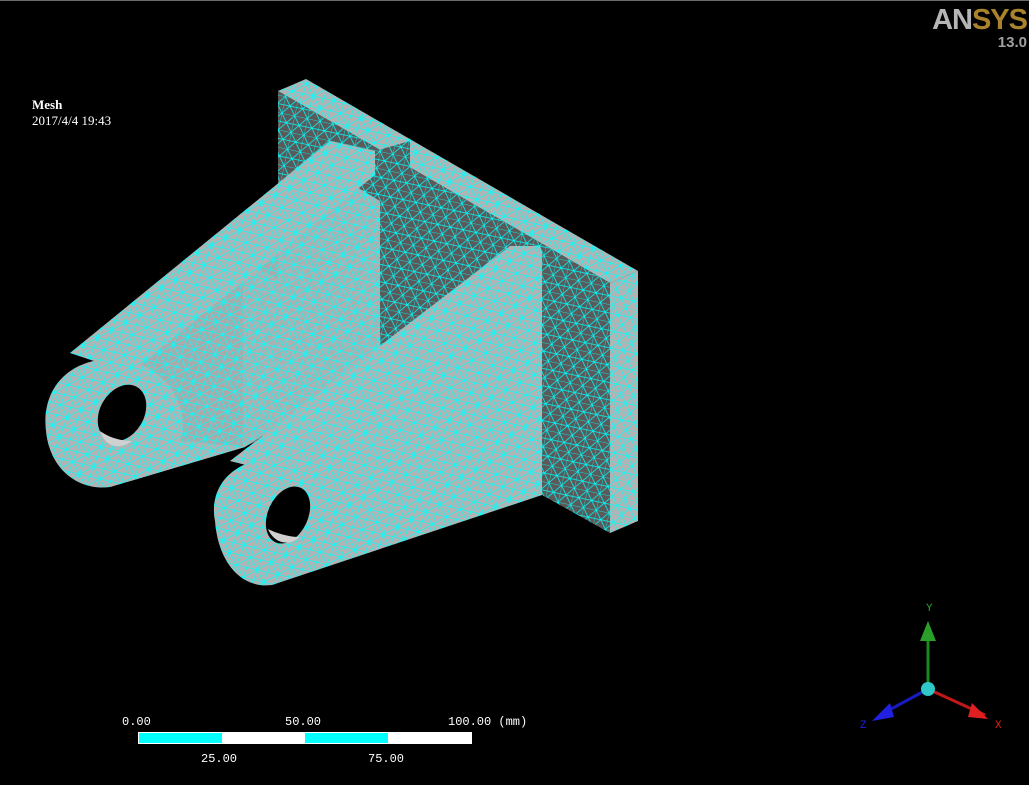  I want to click on scale-label-50: 50.00, so click(303, 722).